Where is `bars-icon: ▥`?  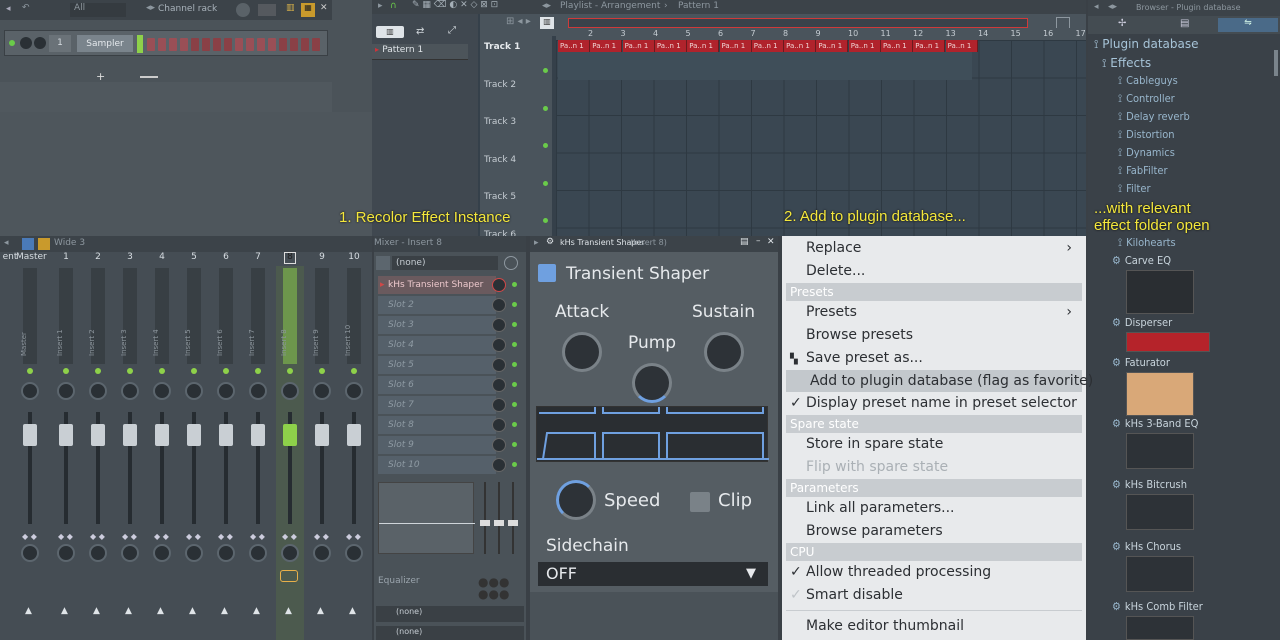
bars-icon: ▥ is located at coordinates (290, 8).